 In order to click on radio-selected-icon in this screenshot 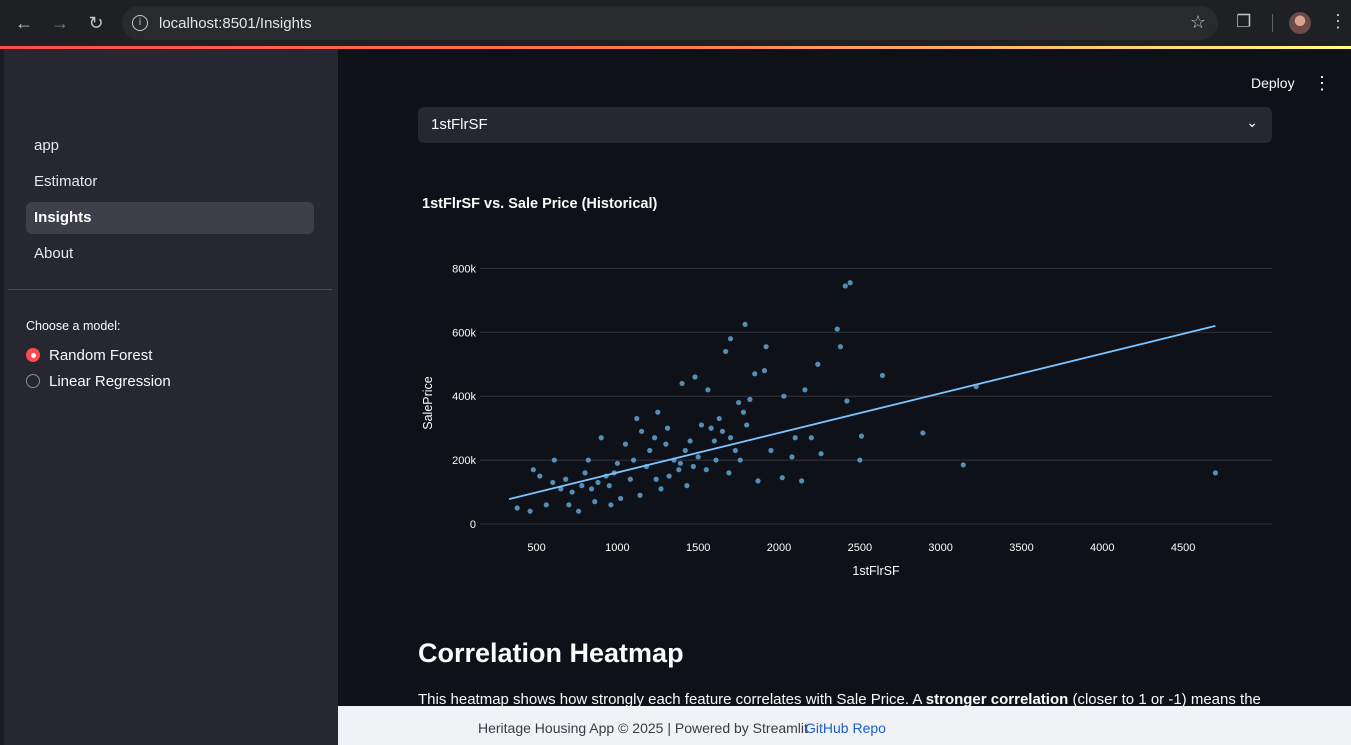, I will do `click(33, 355)`.